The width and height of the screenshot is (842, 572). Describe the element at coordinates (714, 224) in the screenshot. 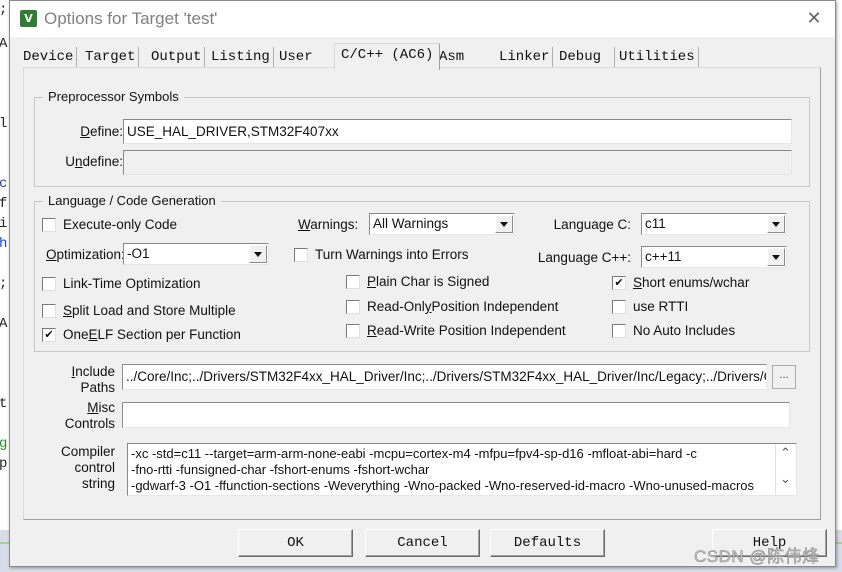

I see `language-c-select: c11` at that location.